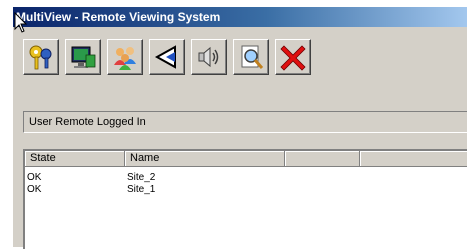 The width and height of the screenshot is (467, 249). I want to click on column-header-state: State, so click(75, 159).